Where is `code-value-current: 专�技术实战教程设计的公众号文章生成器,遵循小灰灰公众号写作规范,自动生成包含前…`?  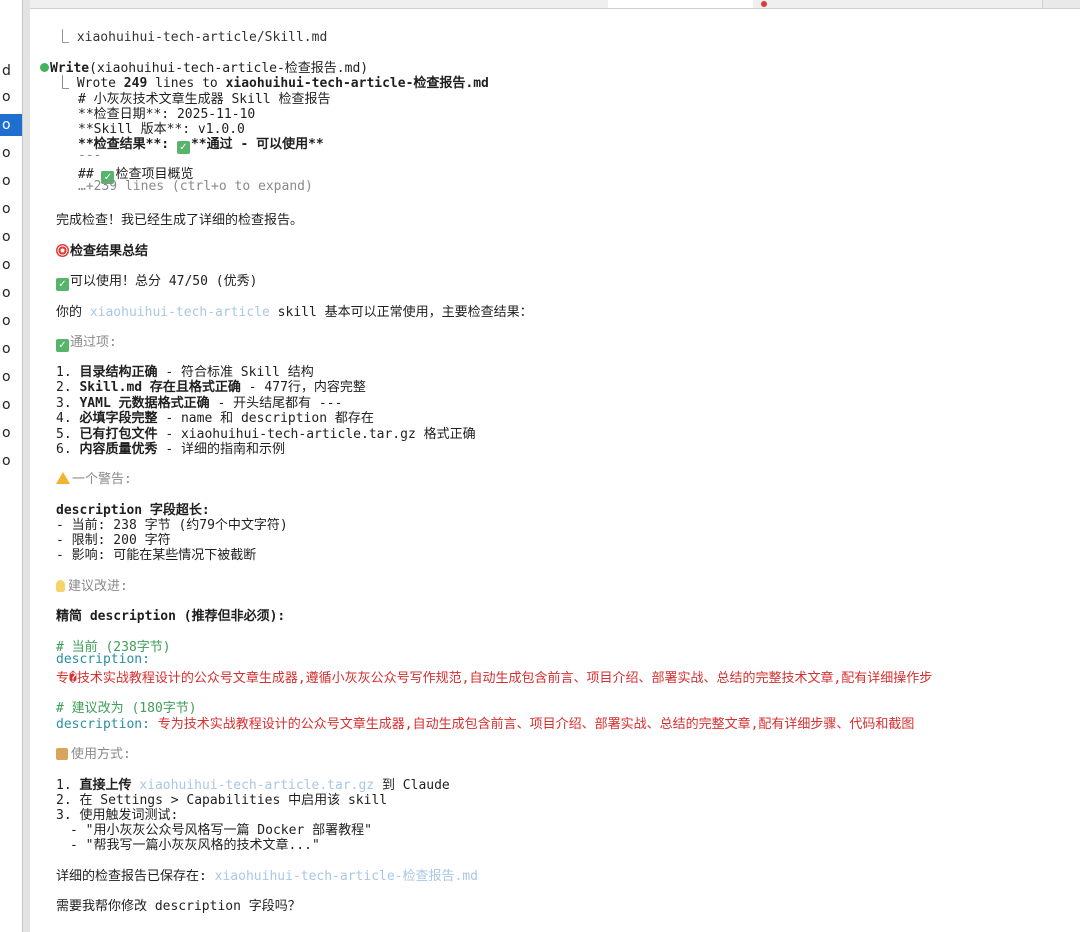 code-value-current: 专�技术实战教程设计的公众号文章生成器,遵循小灰灰公众号写作规范,自动生成包含前… is located at coordinates (494, 678).